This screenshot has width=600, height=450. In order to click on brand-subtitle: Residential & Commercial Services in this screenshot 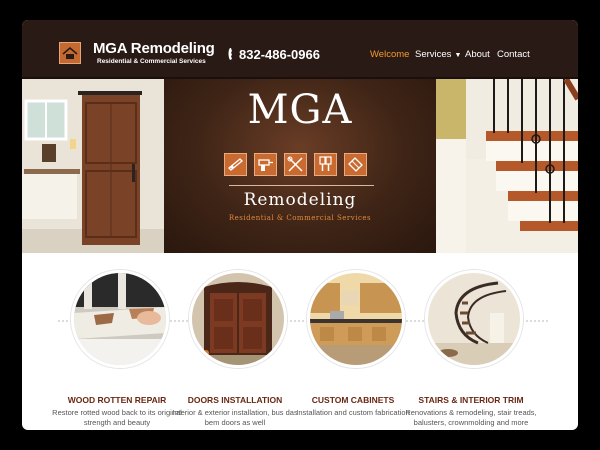, I will do `click(151, 61)`.